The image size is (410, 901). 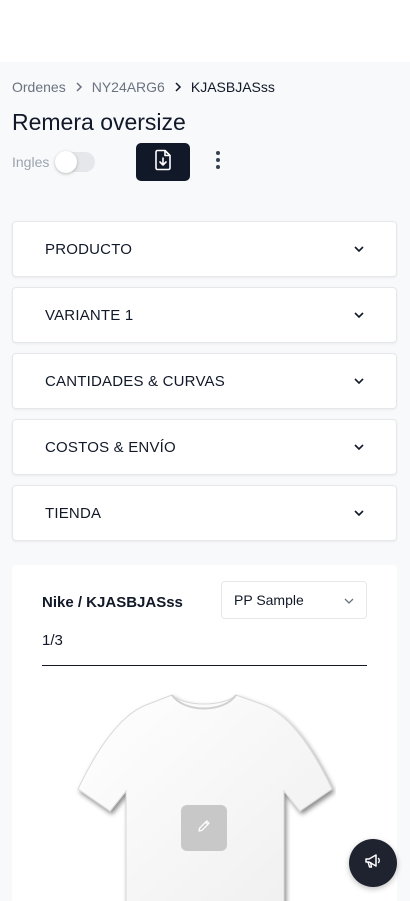 I want to click on preview-card-title: Nike / KJASBJASss, so click(x=112, y=602).